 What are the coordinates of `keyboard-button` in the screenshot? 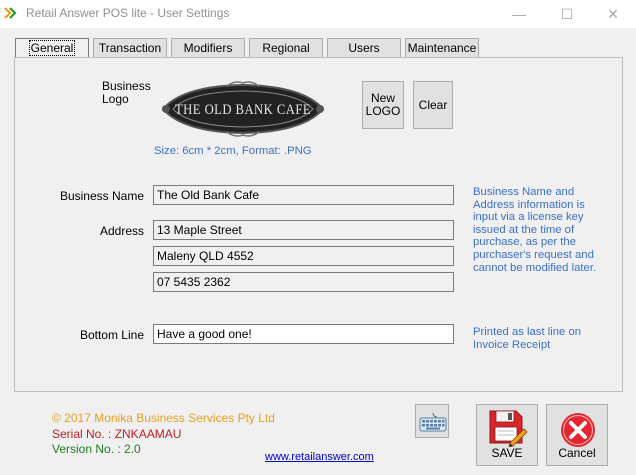 It's located at (432, 421).